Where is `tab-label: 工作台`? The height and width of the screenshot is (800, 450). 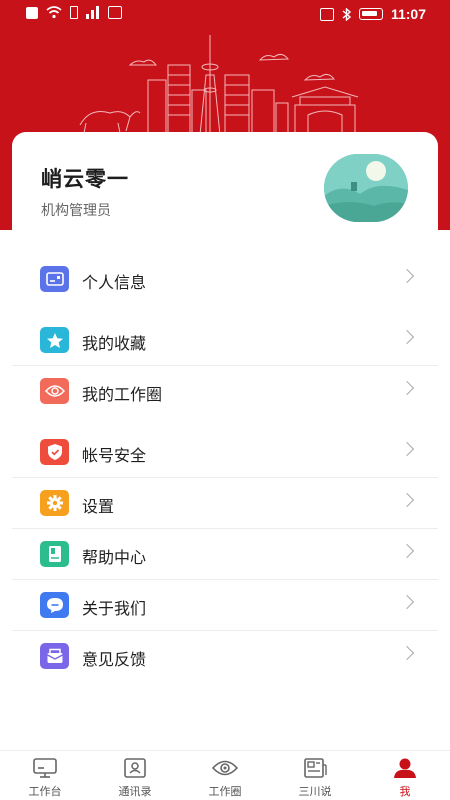
tab-label: 工作台 is located at coordinates (45, 791).